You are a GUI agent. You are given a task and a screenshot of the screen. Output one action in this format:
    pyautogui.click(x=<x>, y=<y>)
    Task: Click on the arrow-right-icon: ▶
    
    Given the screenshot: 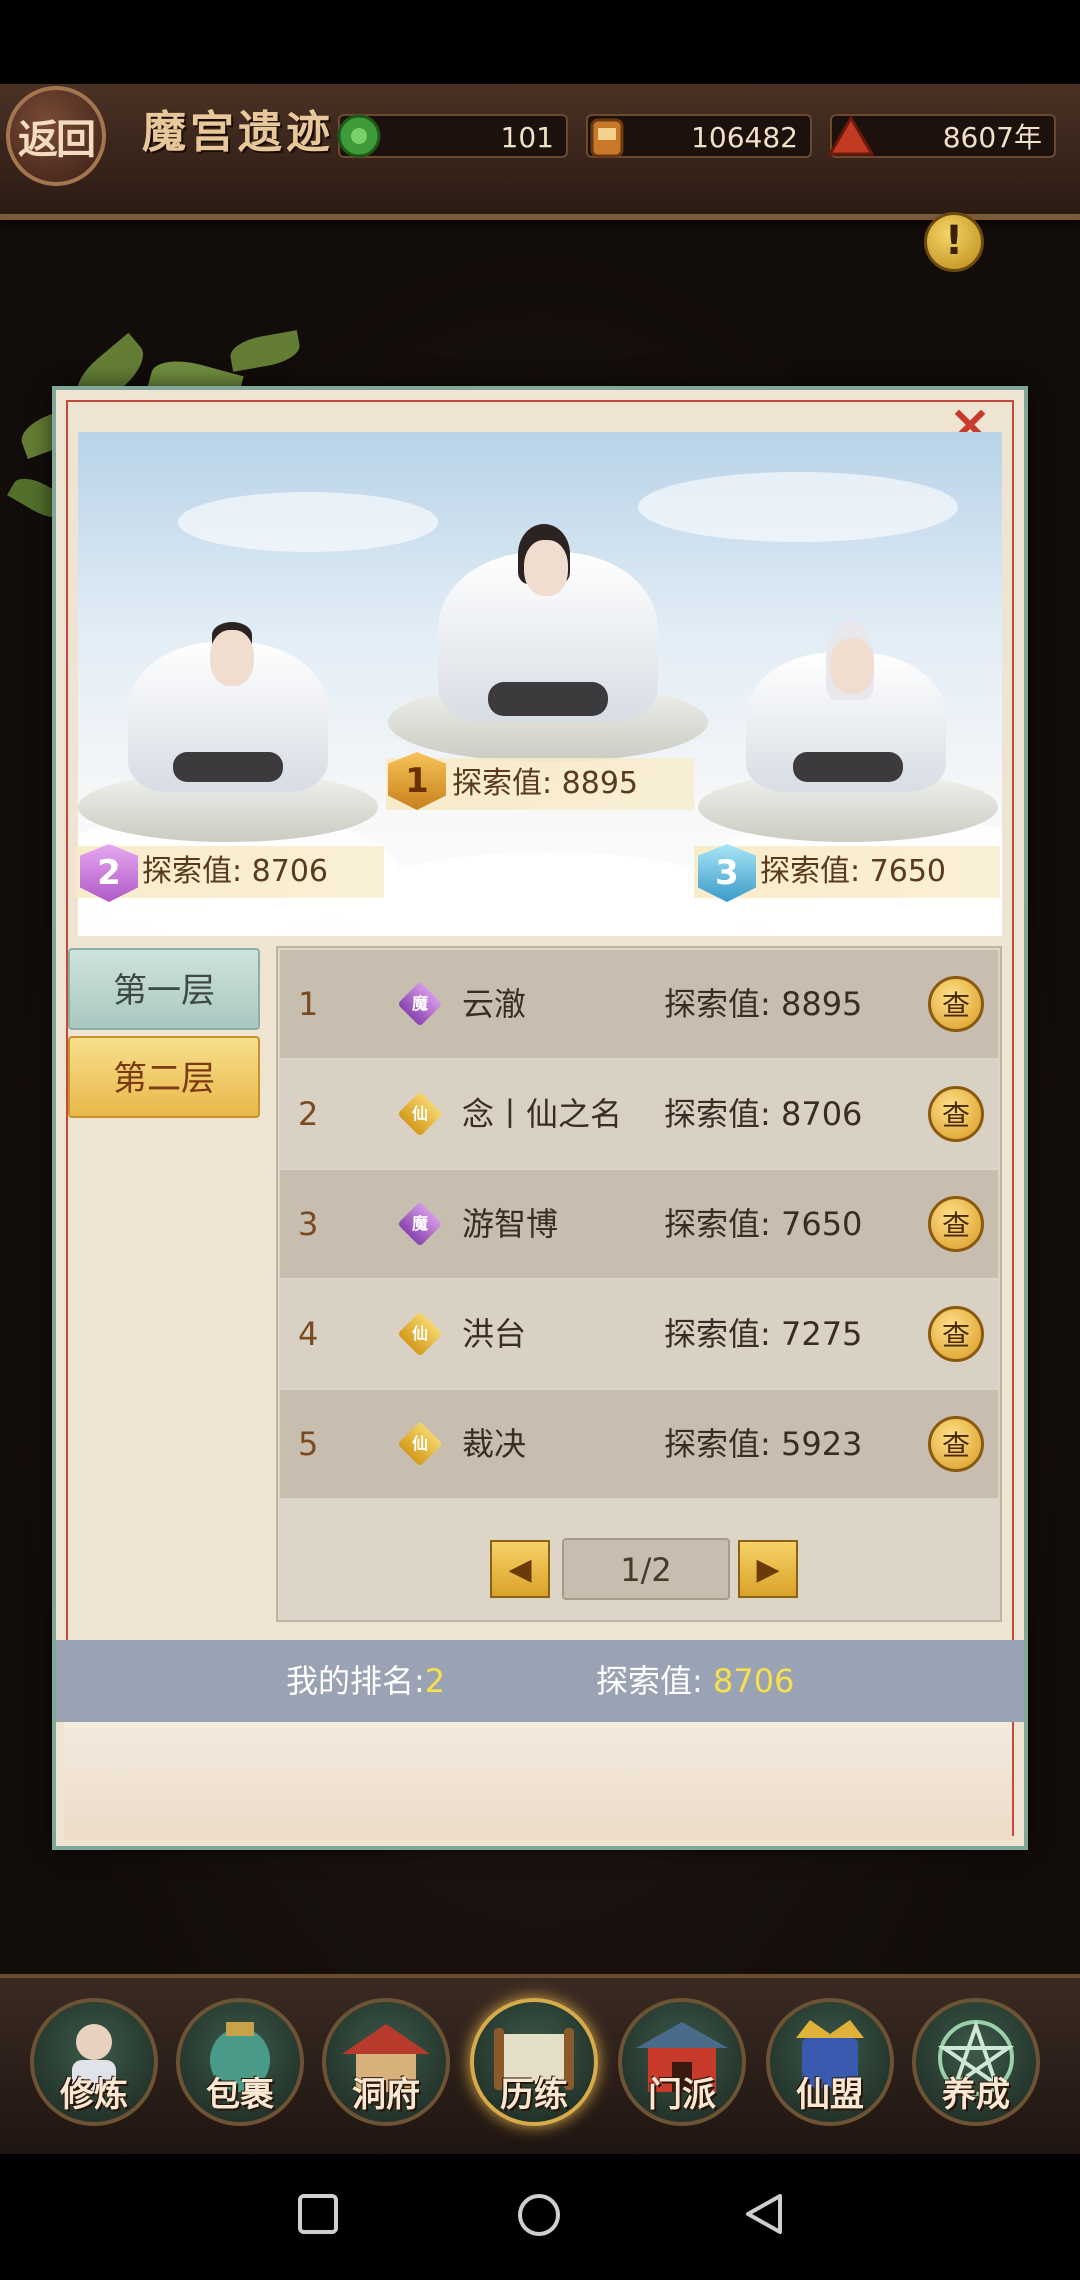 What is the action you would take?
    pyautogui.click(x=768, y=1569)
    